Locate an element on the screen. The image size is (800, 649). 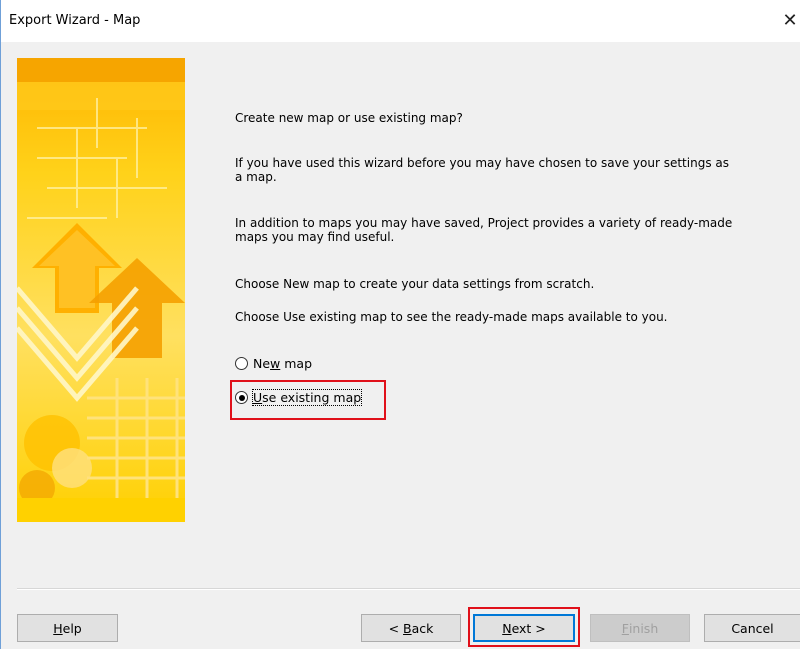
back-button: < Back is located at coordinates (411, 628).